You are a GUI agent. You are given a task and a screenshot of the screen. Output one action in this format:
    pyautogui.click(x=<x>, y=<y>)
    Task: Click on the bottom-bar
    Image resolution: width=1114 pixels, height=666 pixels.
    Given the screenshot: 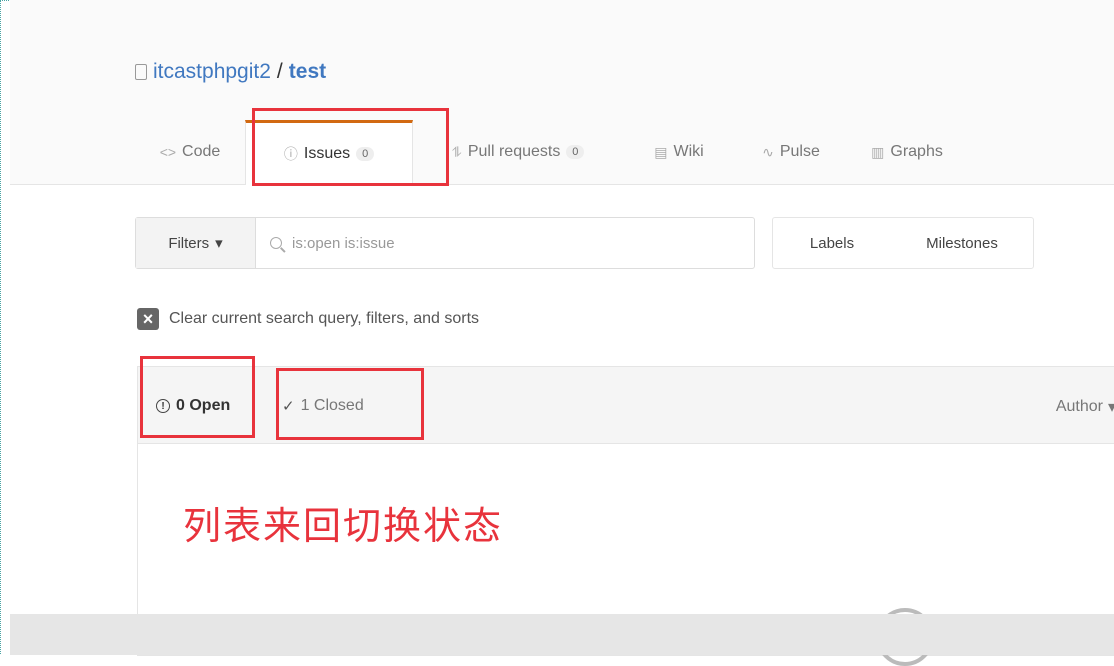 What is the action you would take?
    pyautogui.click(x=562, y=634)
    